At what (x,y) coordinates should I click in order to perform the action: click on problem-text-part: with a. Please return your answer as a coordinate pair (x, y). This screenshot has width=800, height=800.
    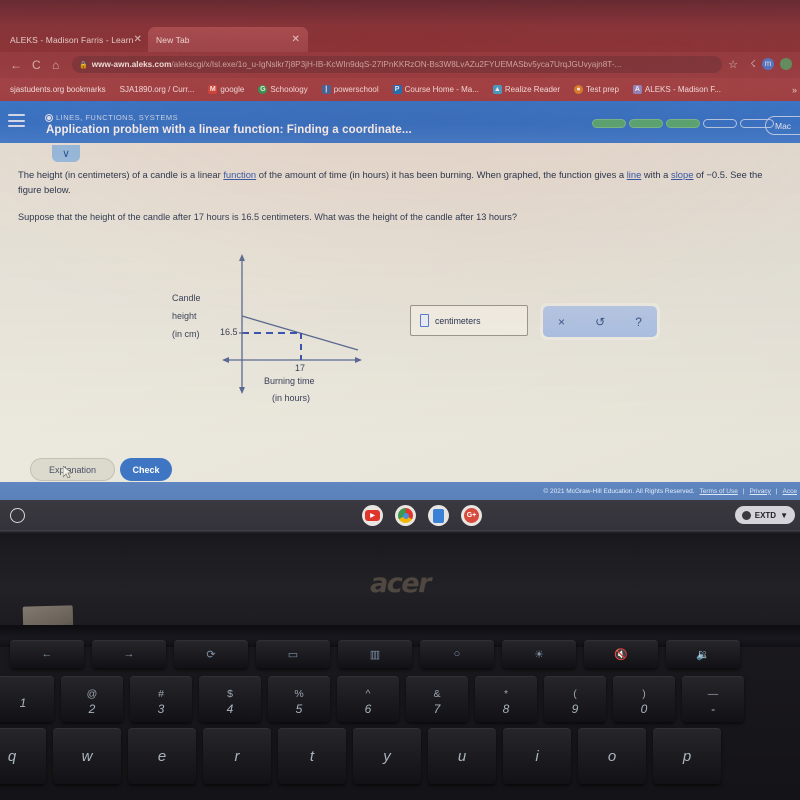
    Looking at the image, I should click on (656, 174).